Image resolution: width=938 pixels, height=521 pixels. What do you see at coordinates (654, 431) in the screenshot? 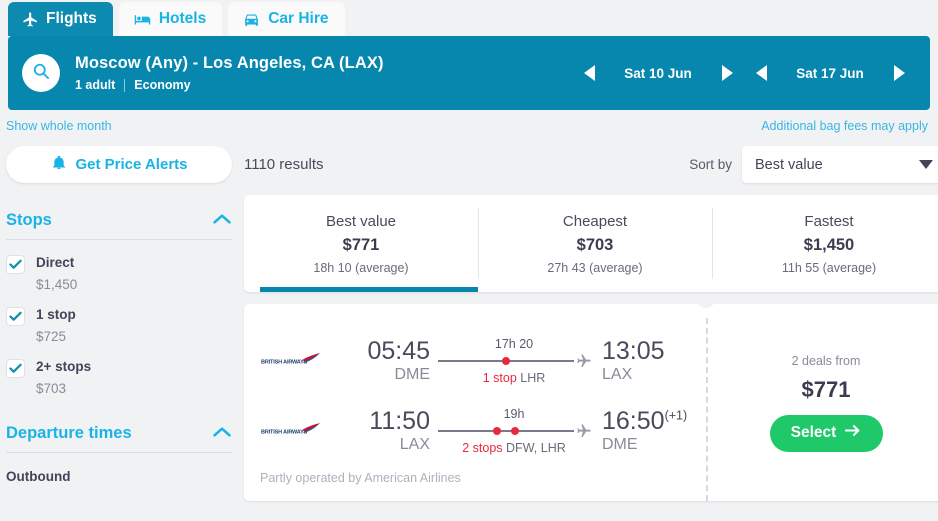
I see `return-arrival: 16:50(+1) DME` at bounding box center [654, 431].